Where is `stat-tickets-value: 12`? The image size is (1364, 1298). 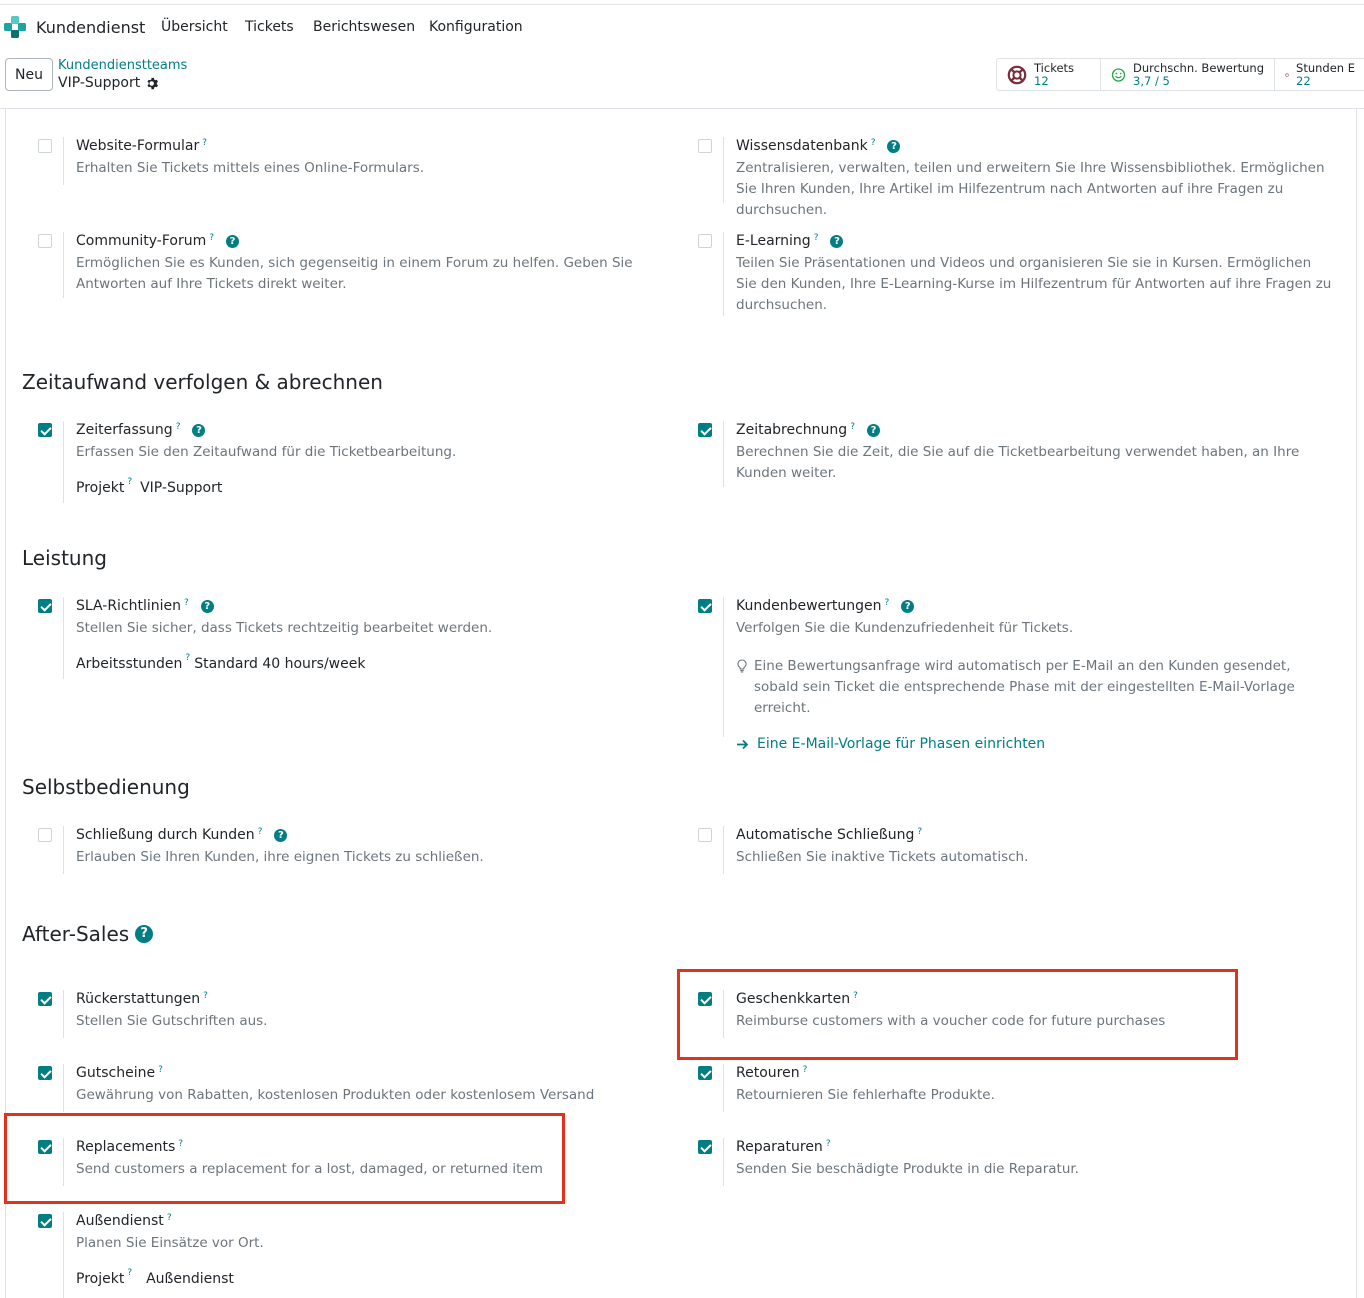
stat-tickets-value: 12 is located at coordinates (1041, 80).